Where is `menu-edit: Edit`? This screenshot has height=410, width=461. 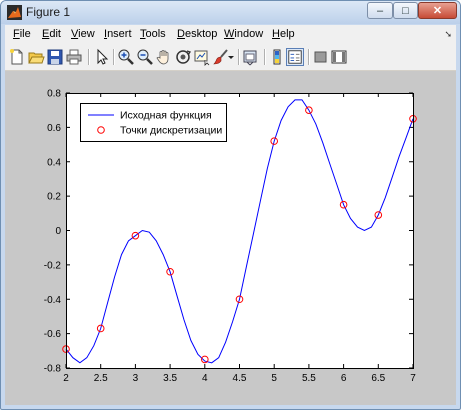 menu-edit: Edit is located at coordinates (51, 34).